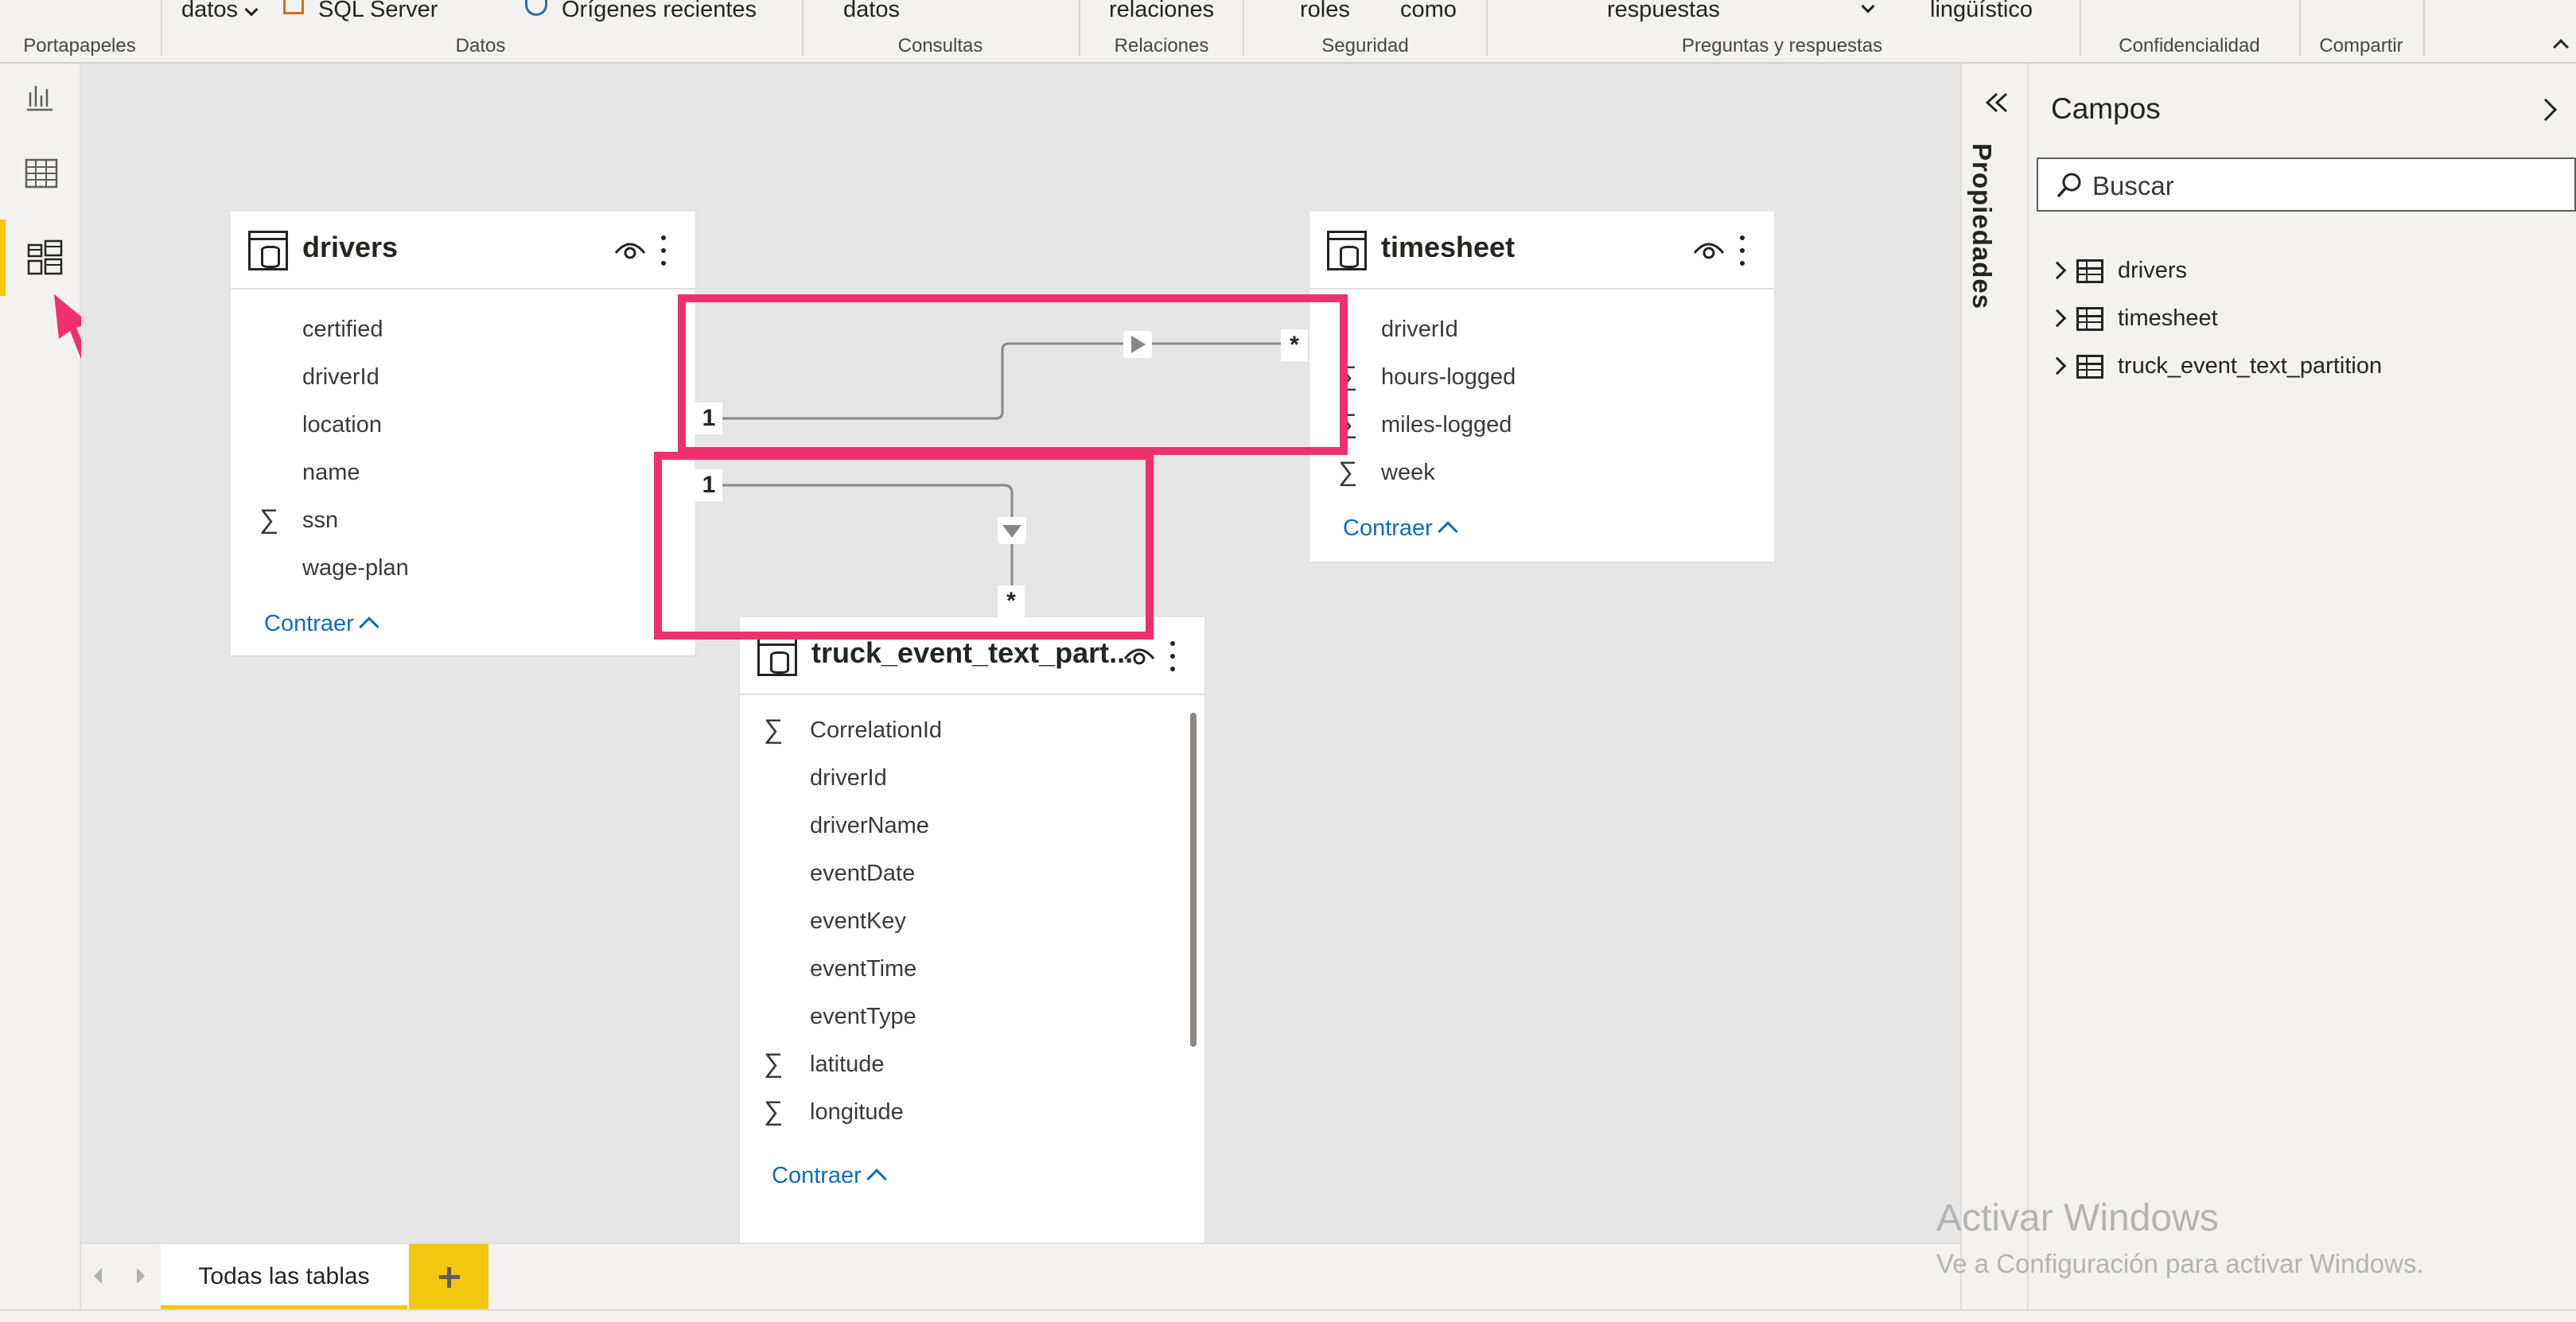  I want to click on field-item: week, so click(1408, 473).